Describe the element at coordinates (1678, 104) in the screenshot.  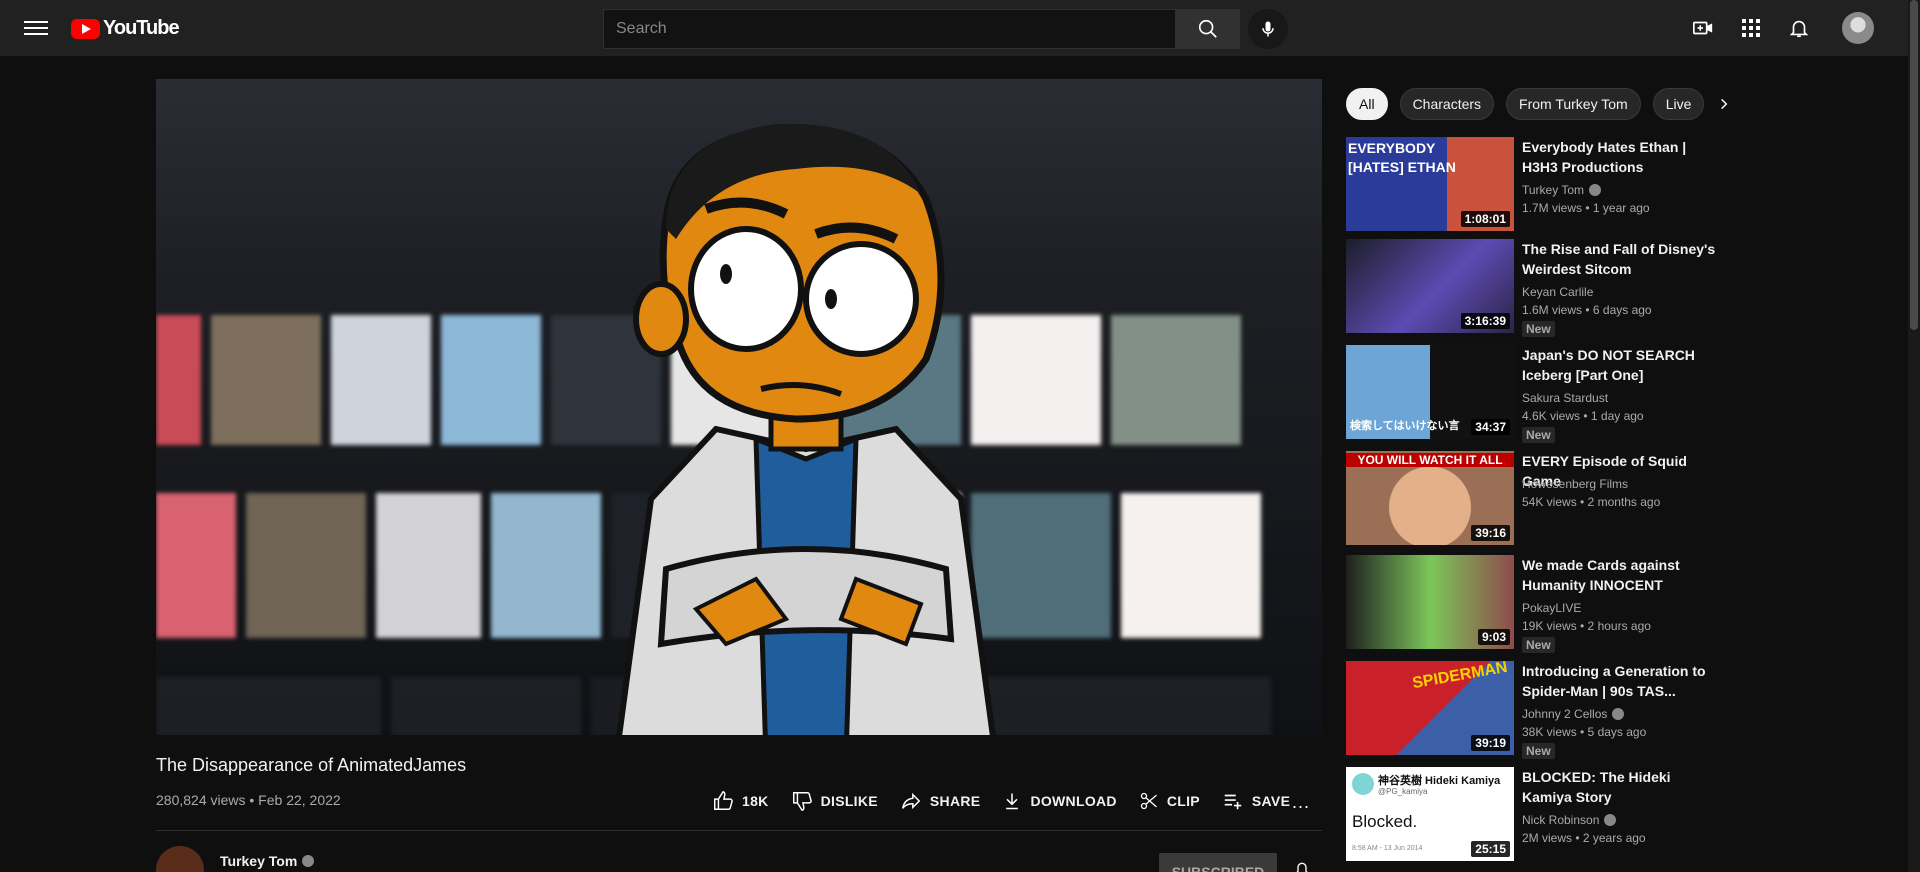
I see `chip-live: Live` at that location.